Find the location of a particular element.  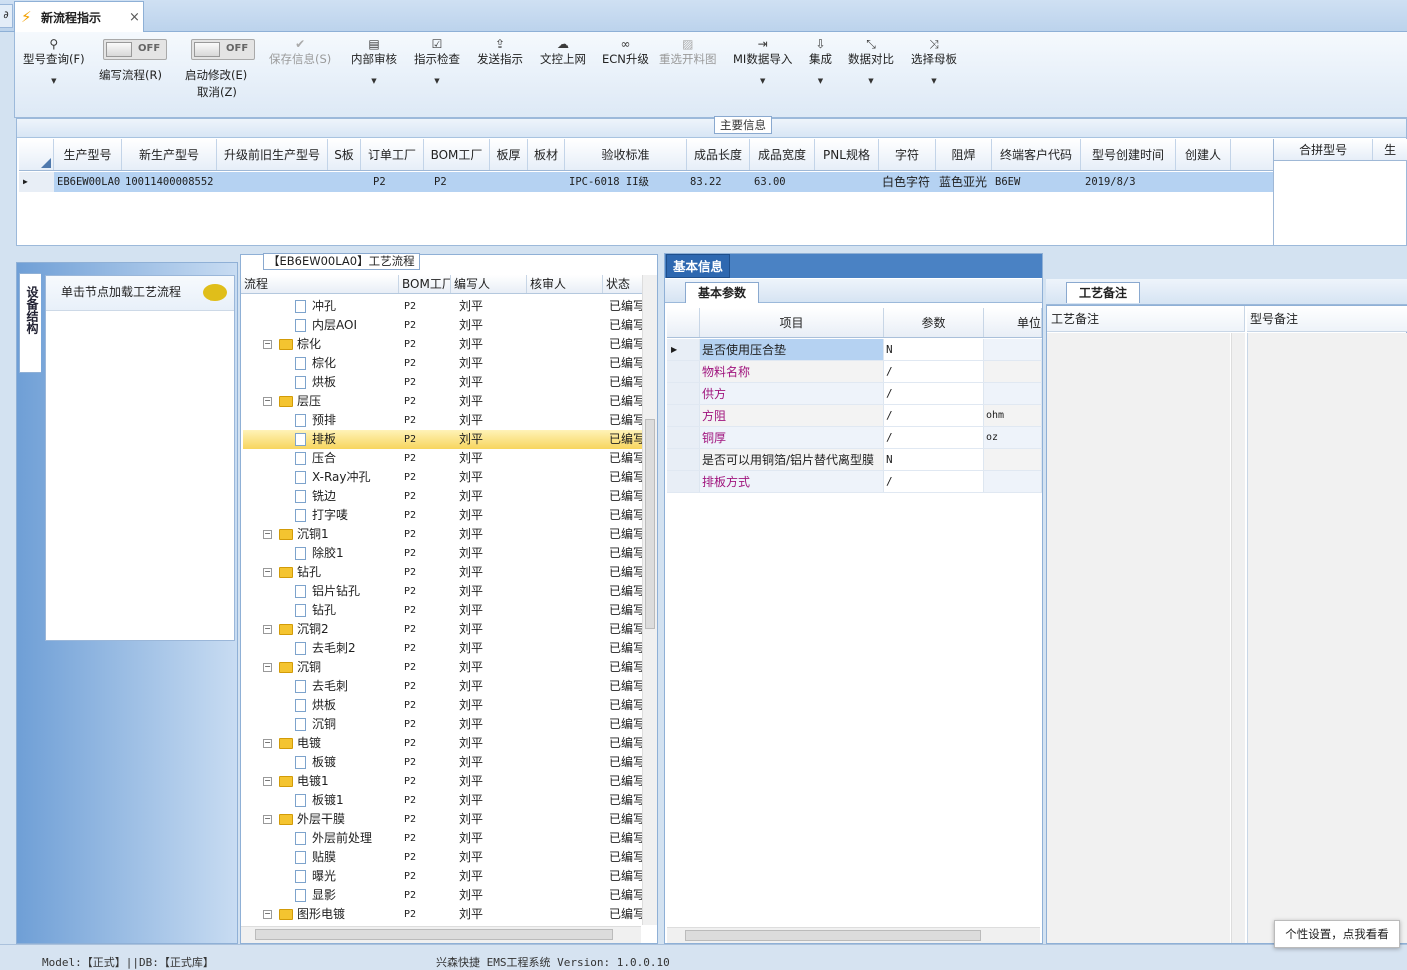

col-reviewer: 核审人 is located at coordinates (565, 284).